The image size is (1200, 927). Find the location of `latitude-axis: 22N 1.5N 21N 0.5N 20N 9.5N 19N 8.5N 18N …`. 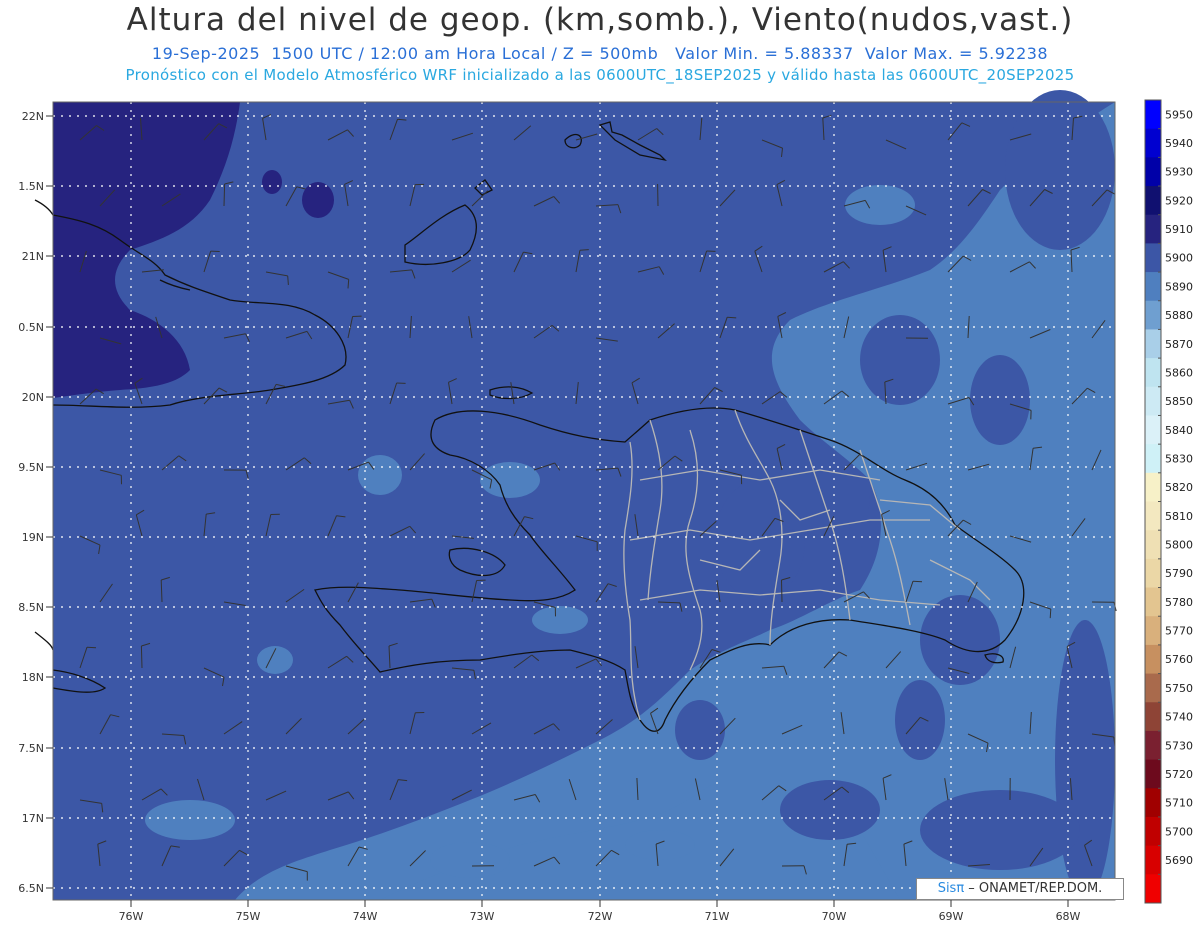

latitude-axis: 22N 1.5N 21N 0.5N 20N 9.5N 19N 8.5N 18N … is located at coordinates (35, 502).